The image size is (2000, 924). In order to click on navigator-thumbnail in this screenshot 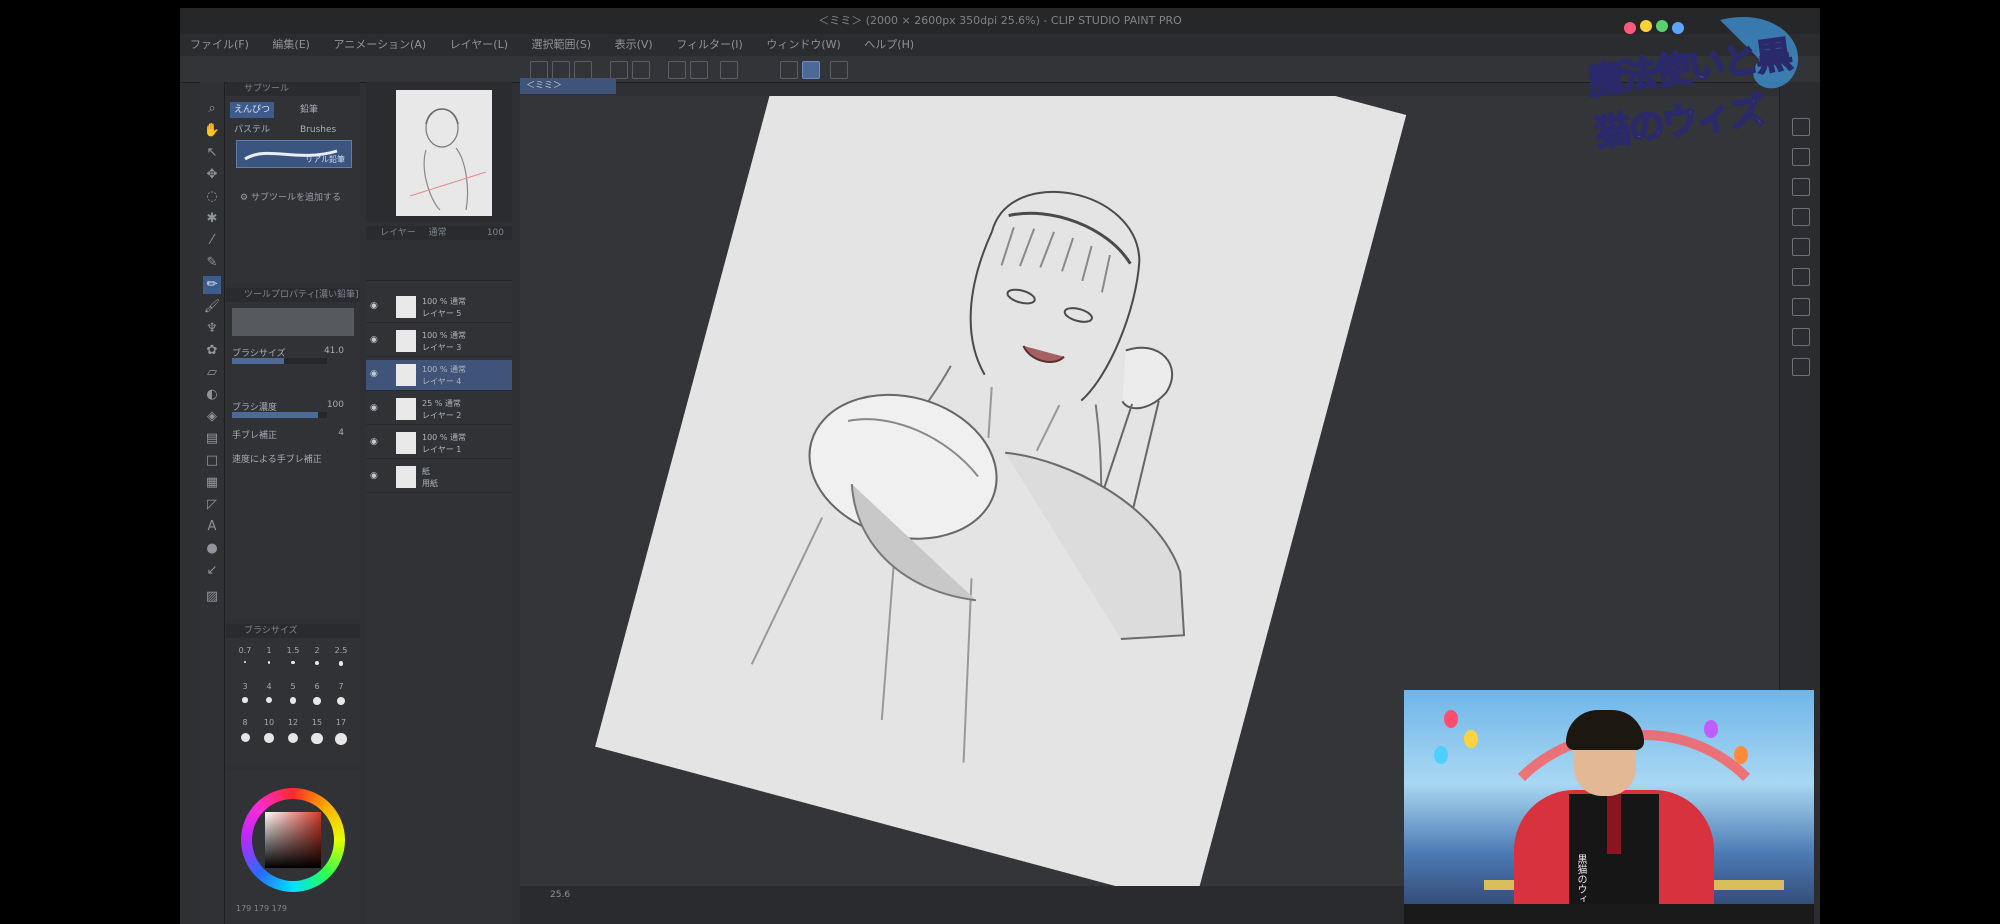, I will do `click(444, 153)`.